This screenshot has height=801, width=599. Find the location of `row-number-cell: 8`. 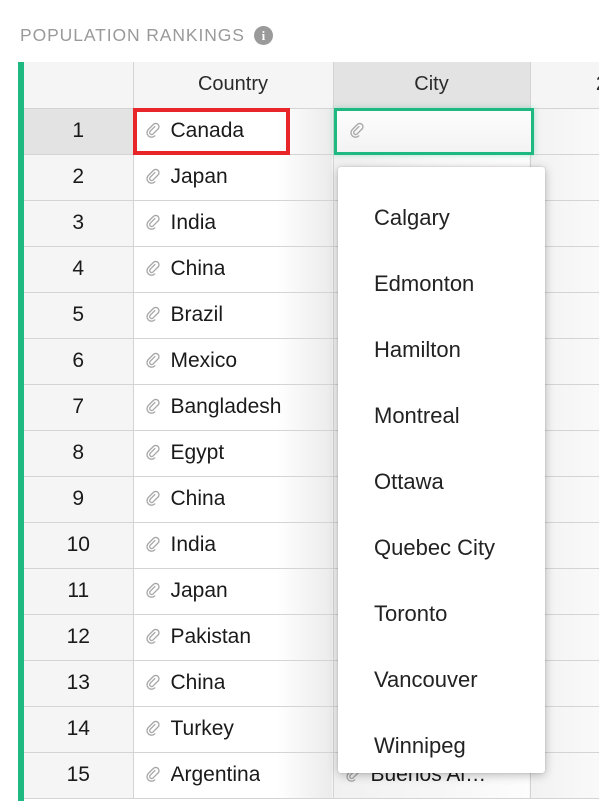

row-number-cell: 8 is located at coordinates (79, 453).